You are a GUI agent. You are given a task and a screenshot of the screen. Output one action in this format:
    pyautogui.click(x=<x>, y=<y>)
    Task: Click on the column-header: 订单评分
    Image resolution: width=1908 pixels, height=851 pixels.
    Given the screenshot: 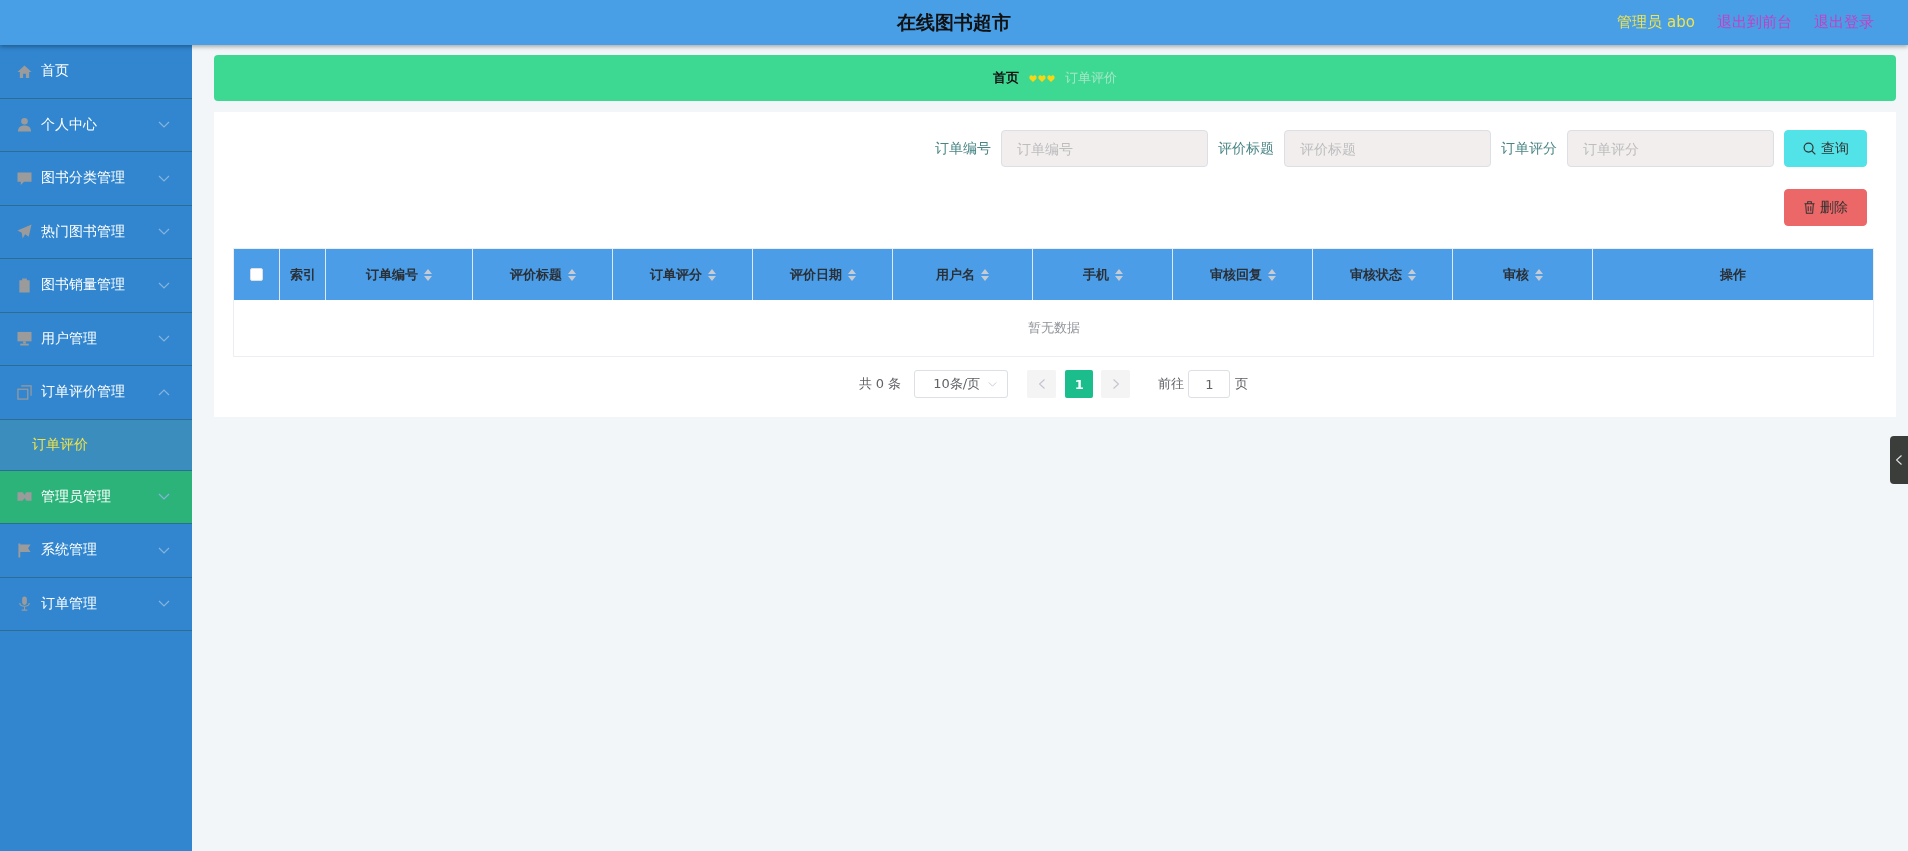 What is the action you would take?
    pyautogui.click(x=682, y=274)
    